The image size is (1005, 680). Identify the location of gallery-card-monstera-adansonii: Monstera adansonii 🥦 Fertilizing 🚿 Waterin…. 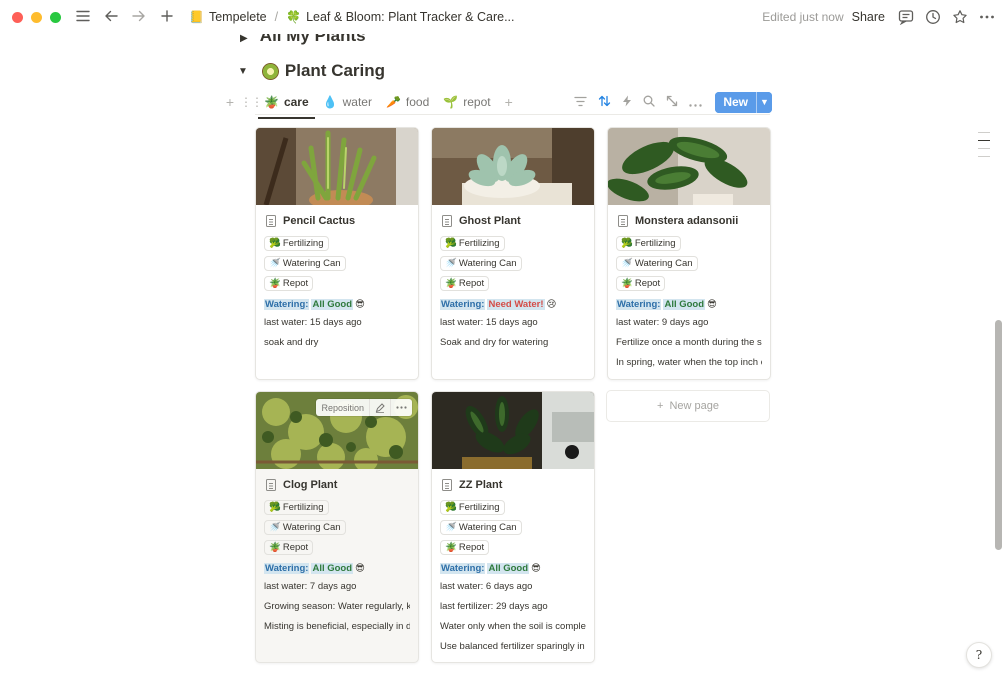
(689, 253).